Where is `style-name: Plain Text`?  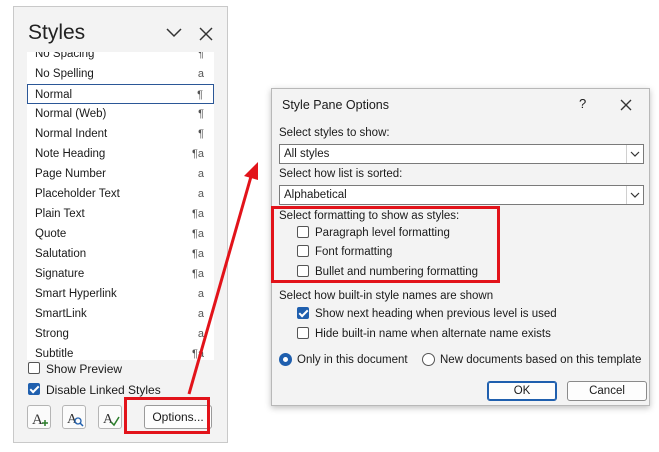
style-name: Plain Text is located at coordinates (60, 214).